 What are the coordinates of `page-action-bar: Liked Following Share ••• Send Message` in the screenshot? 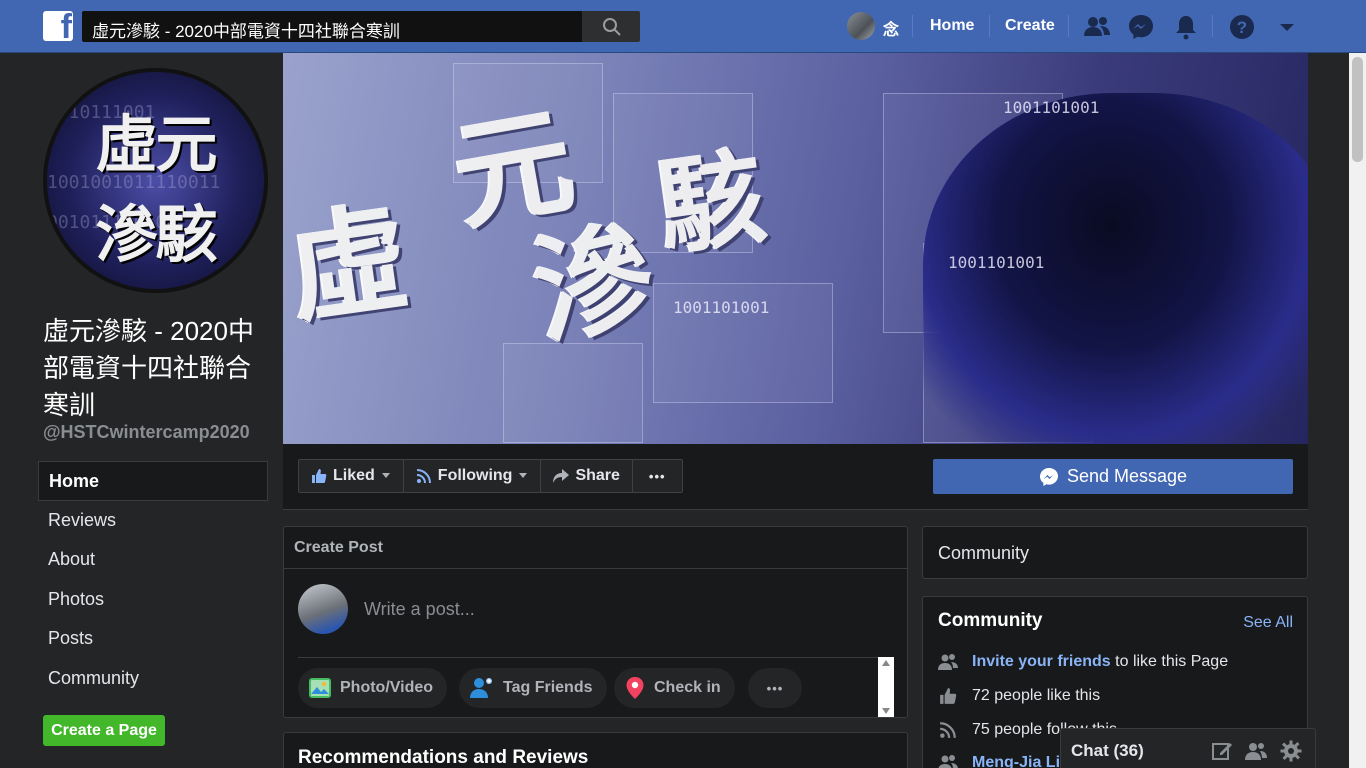 It's located at (795, 477).